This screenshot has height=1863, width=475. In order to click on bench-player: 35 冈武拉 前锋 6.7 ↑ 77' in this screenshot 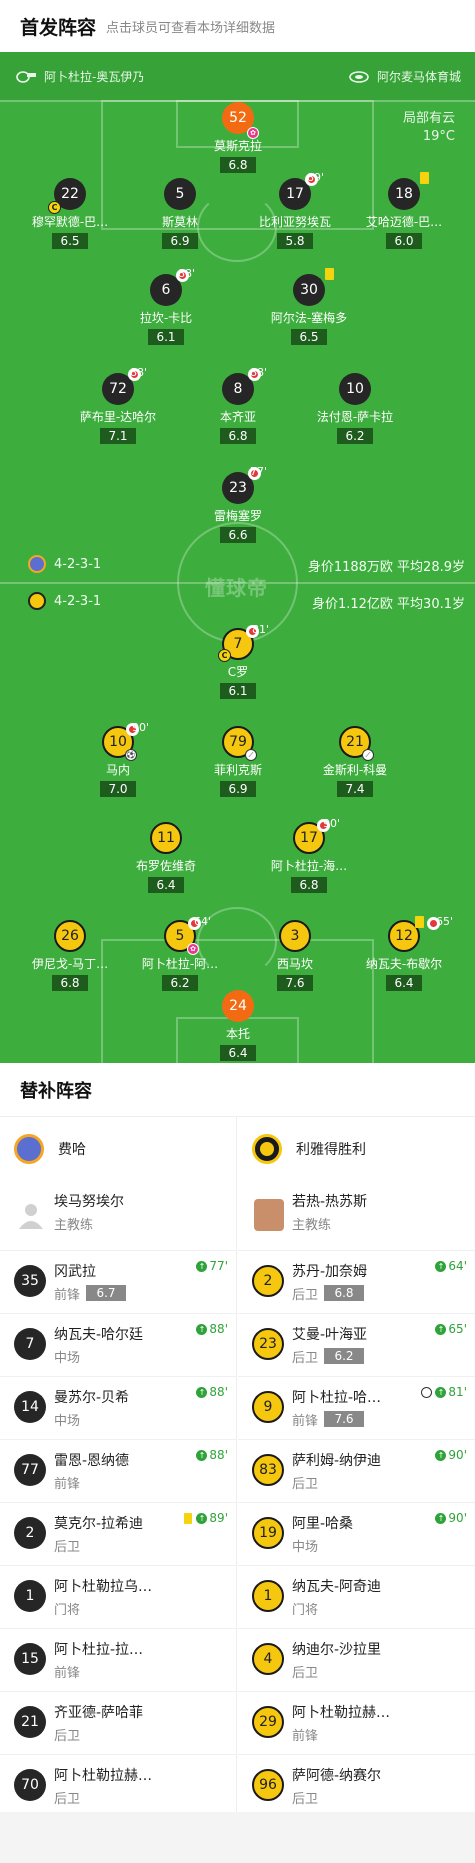, I will do `click(118, 1282)`.